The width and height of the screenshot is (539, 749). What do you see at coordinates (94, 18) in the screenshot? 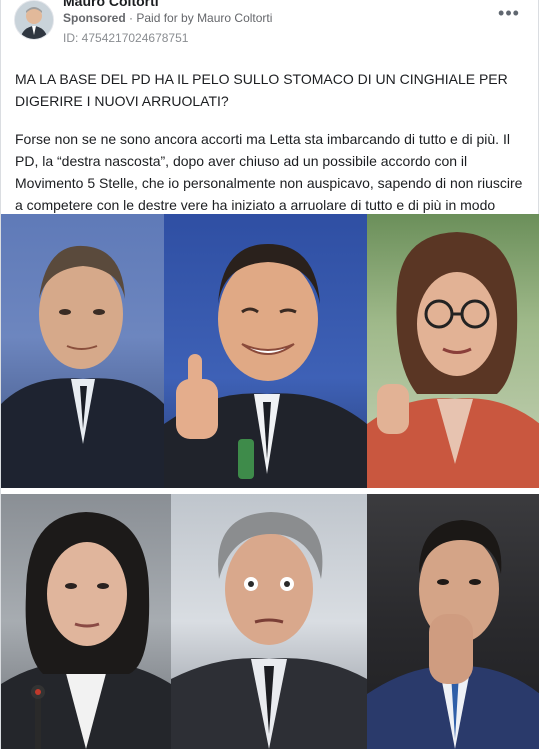
I see `sponsored-label: Sponsored` at bounding box center [94, 18].